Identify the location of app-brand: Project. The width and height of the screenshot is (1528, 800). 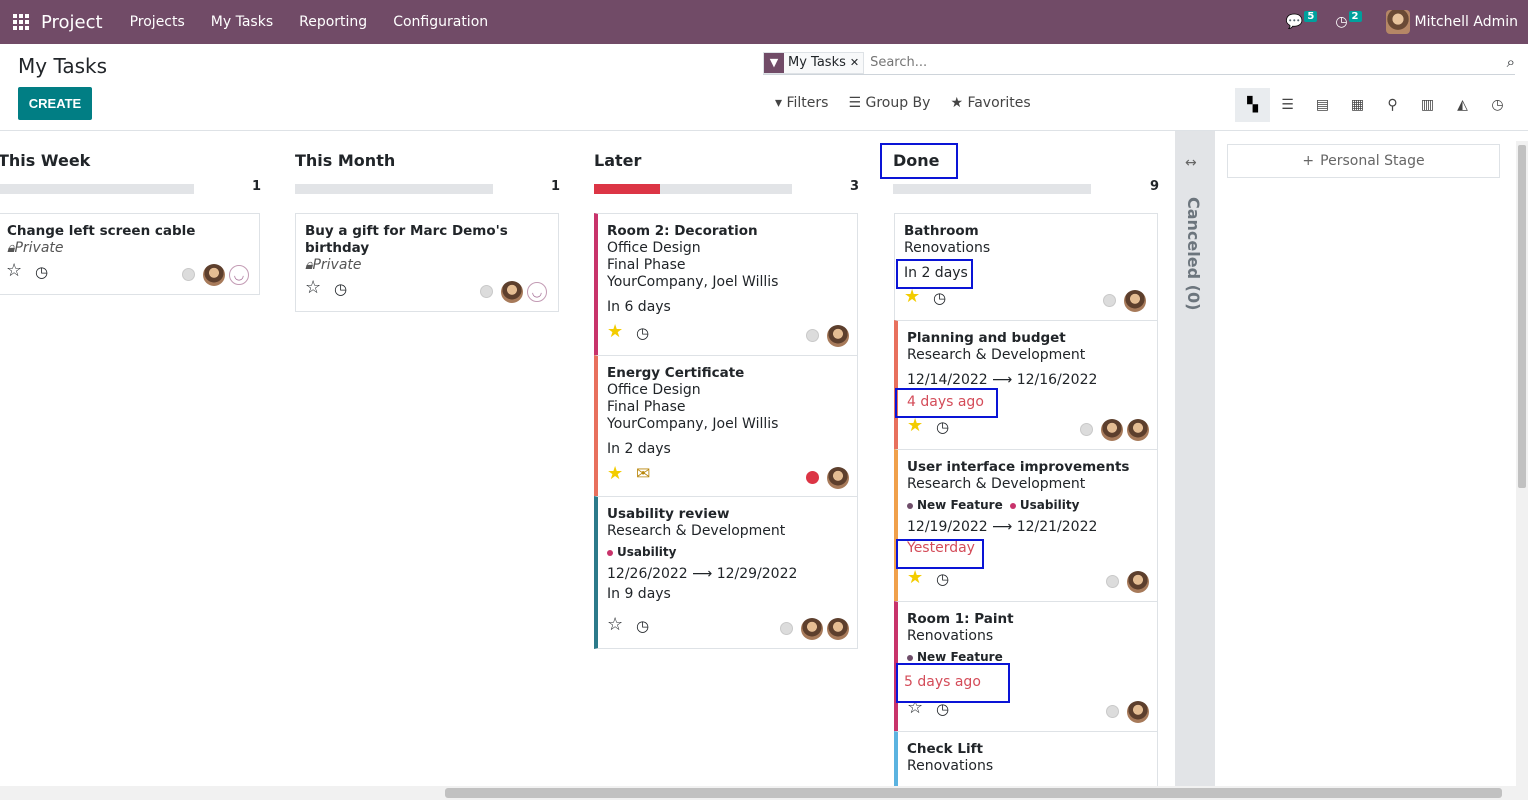
(72, 22).